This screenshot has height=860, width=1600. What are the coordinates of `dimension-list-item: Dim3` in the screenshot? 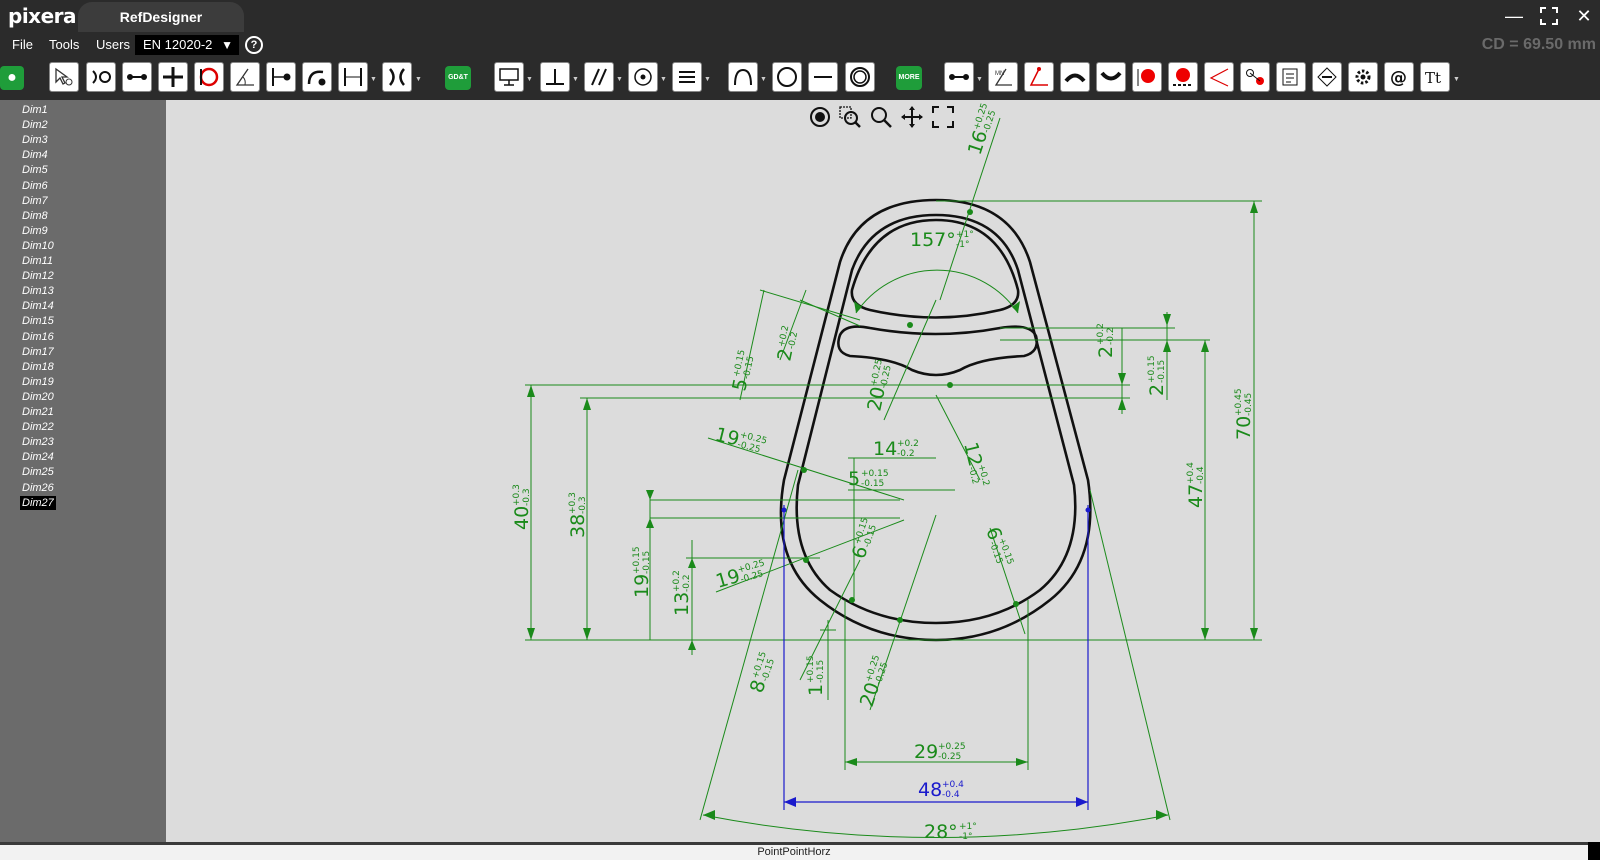 It's located at (35, 140).